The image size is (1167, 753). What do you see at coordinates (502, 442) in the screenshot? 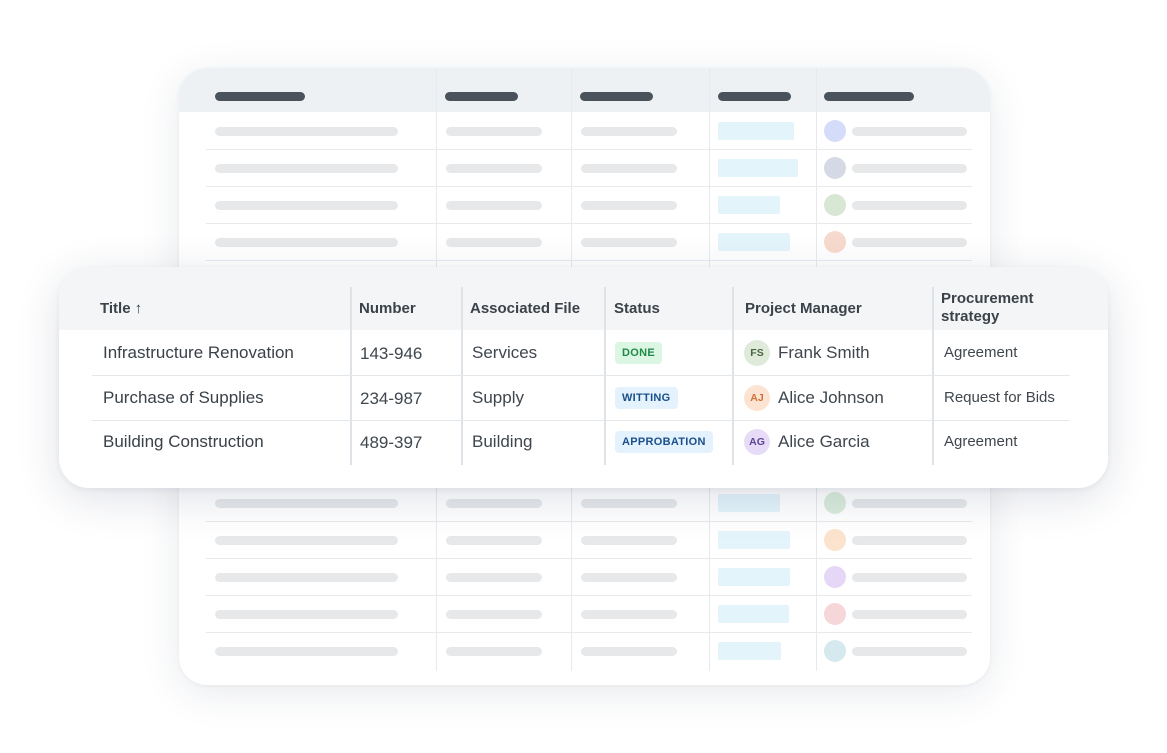
I see `row-associated-file: Building` at bounding box center [502, 442].